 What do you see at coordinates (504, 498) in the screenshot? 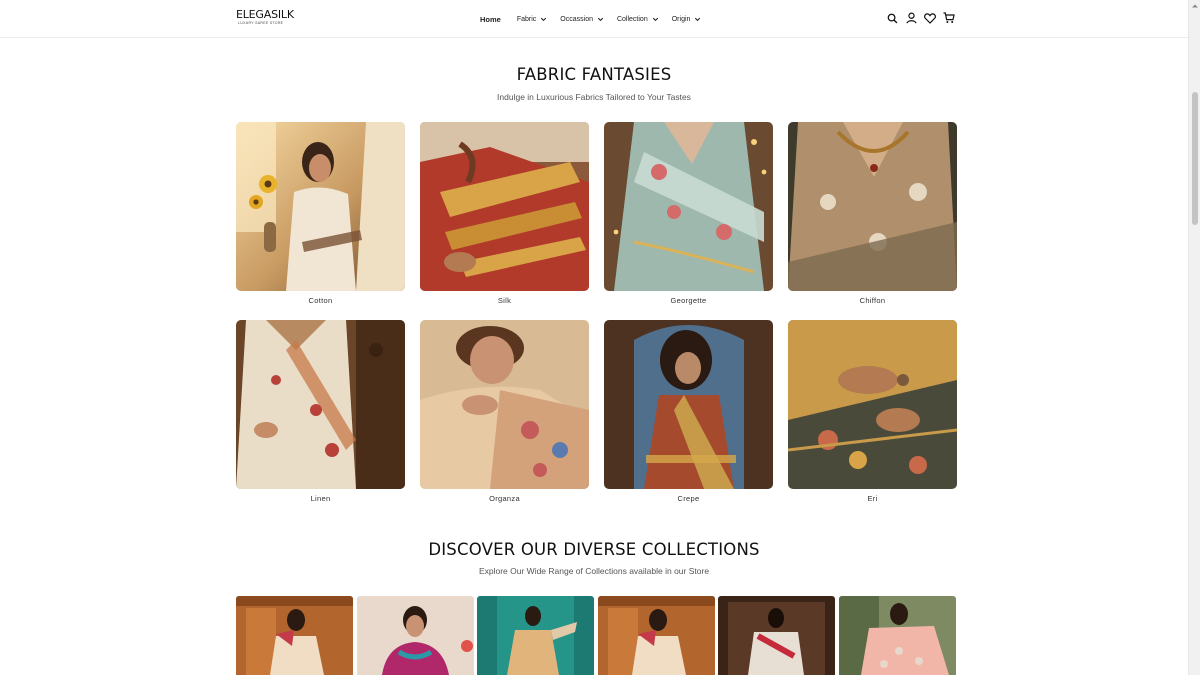
I see `fabric-label: Organza` at bounding box center [504, 498].